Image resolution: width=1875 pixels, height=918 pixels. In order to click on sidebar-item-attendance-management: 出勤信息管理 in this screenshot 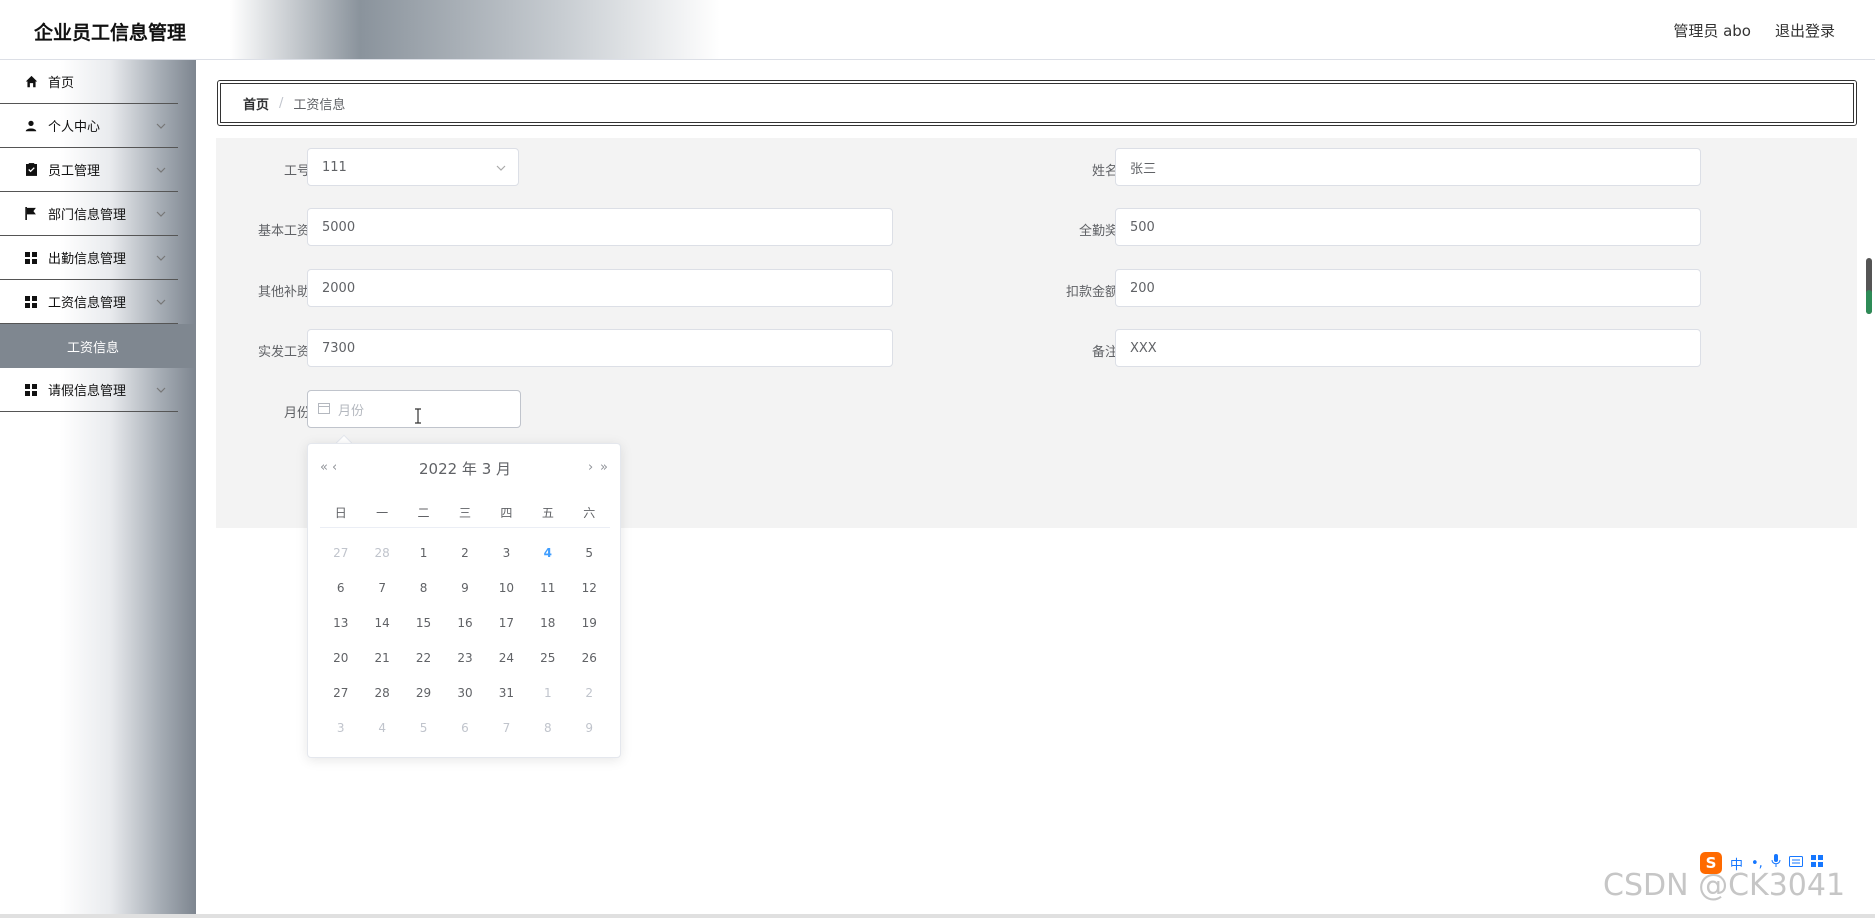, I will do `click(89, 258)`.